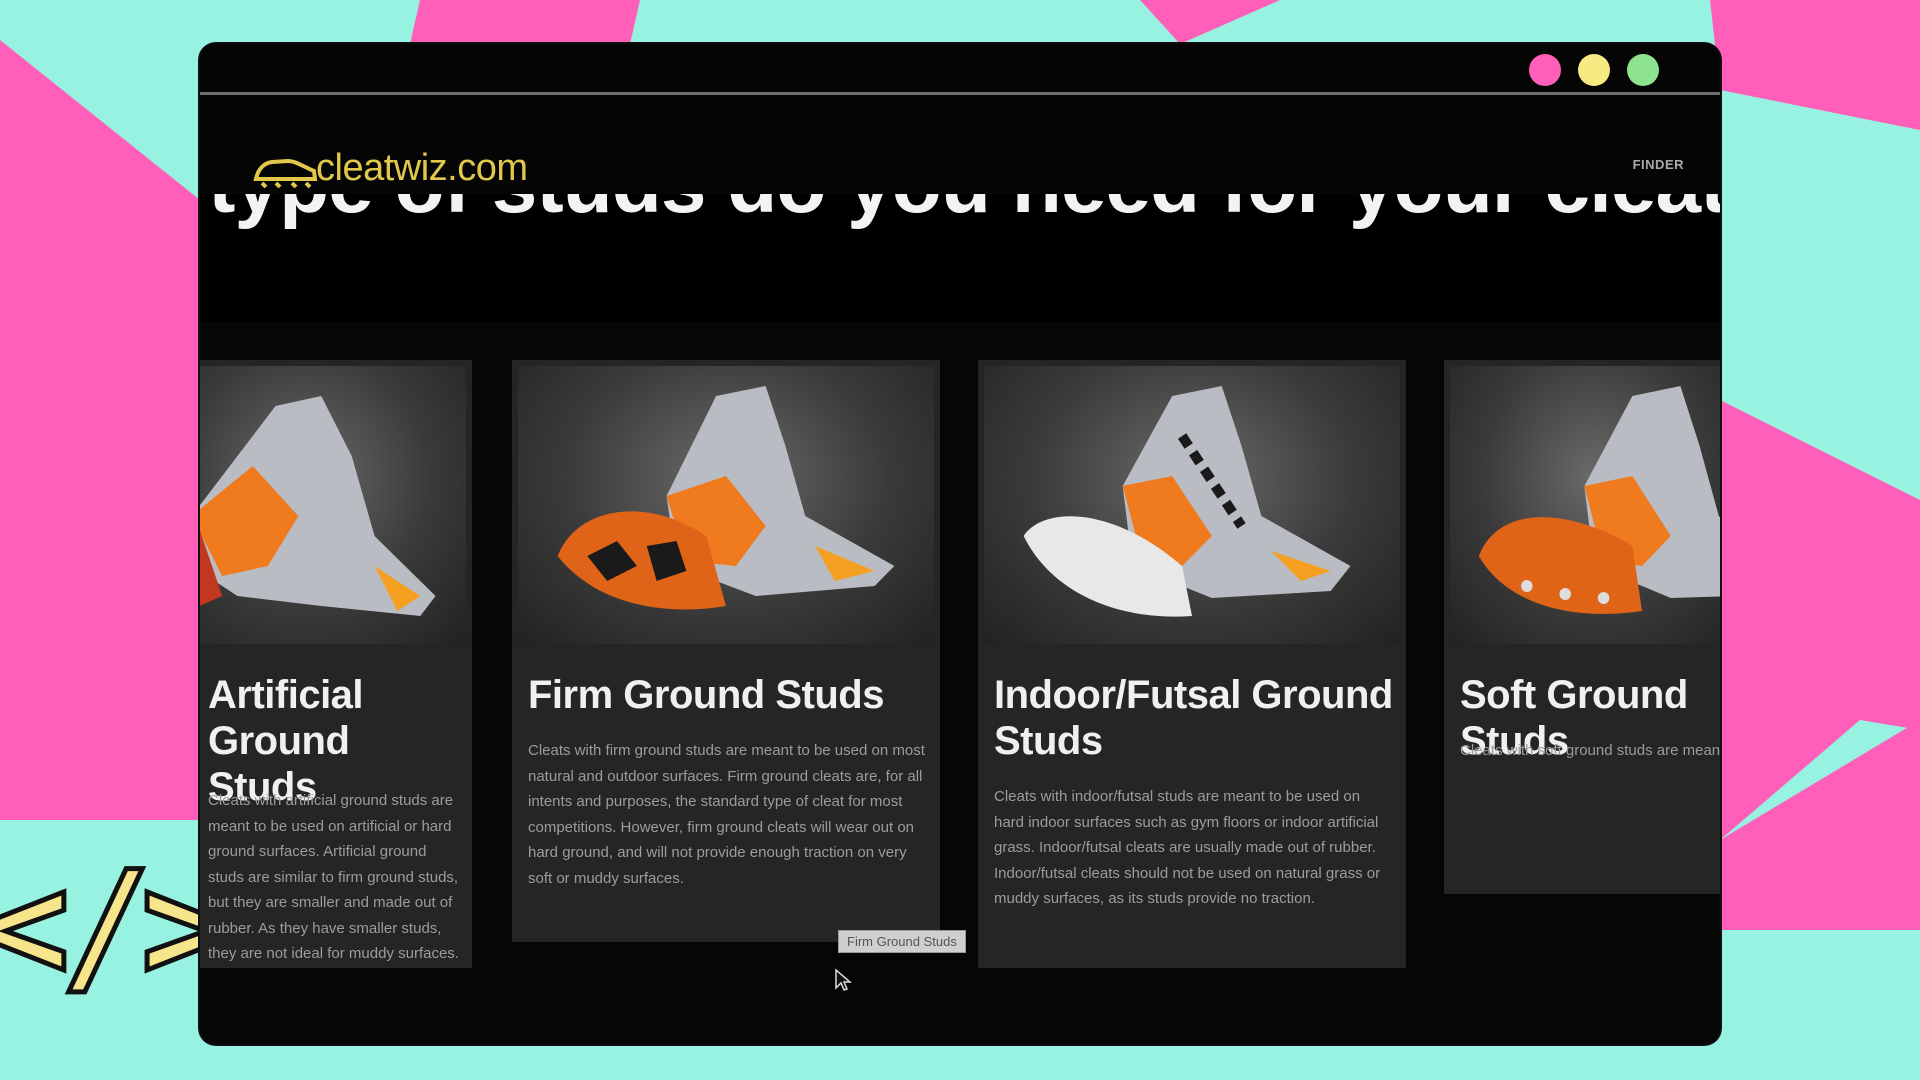 Image resolution: width=1920 pixels, height=1080 pixels. Describe the element at coordinates (116, 927) in the screenshot. I see `code-brackets-icon: </>` at that location.